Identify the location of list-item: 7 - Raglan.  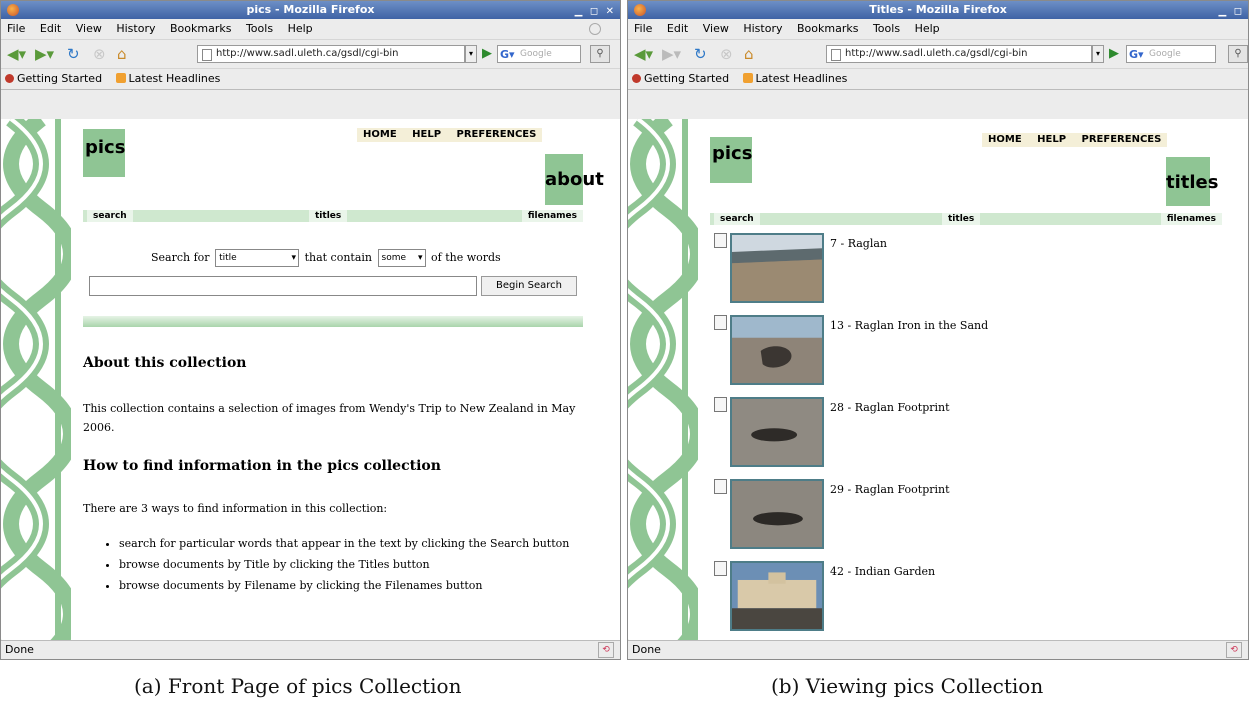
(914, 270).